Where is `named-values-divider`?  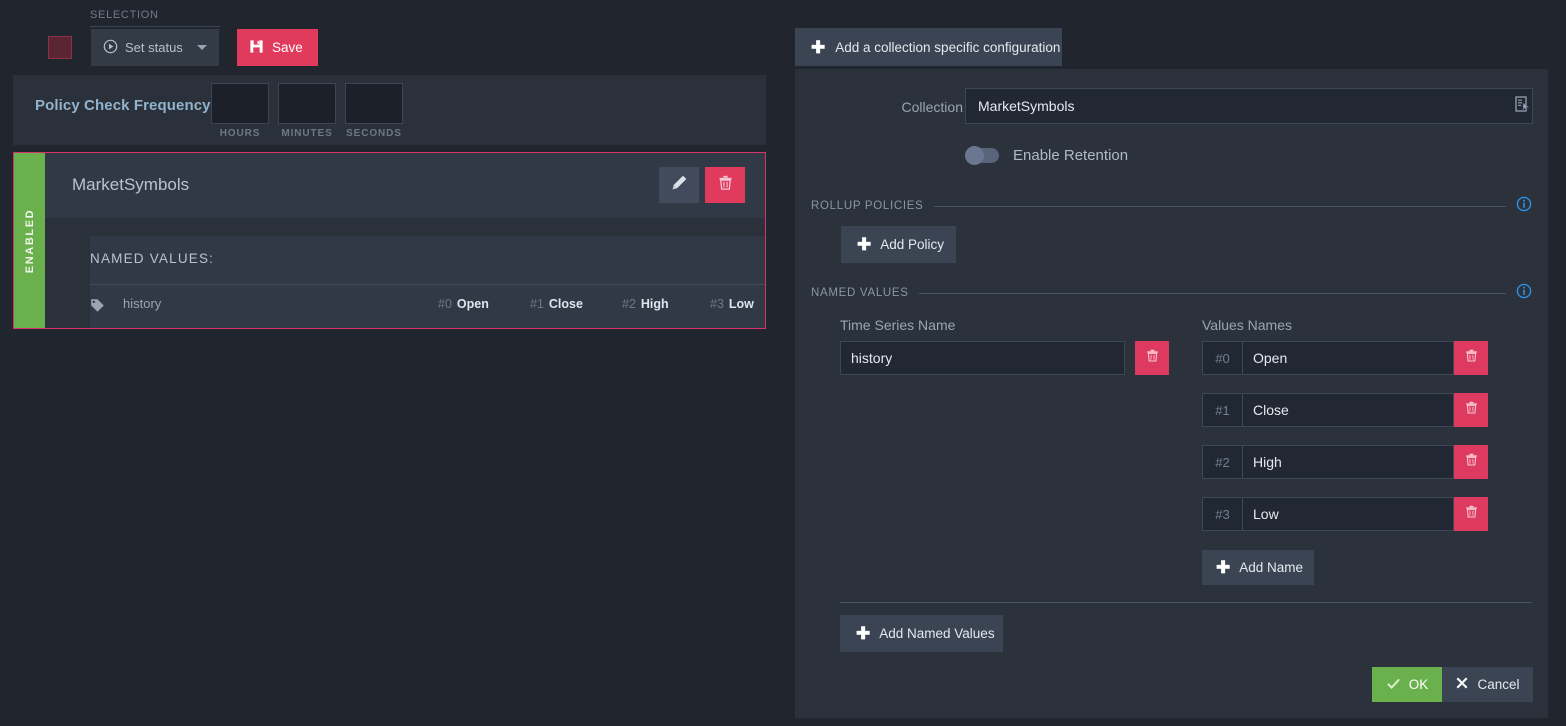 named-values-divider is located at coordinates (1212, 293).